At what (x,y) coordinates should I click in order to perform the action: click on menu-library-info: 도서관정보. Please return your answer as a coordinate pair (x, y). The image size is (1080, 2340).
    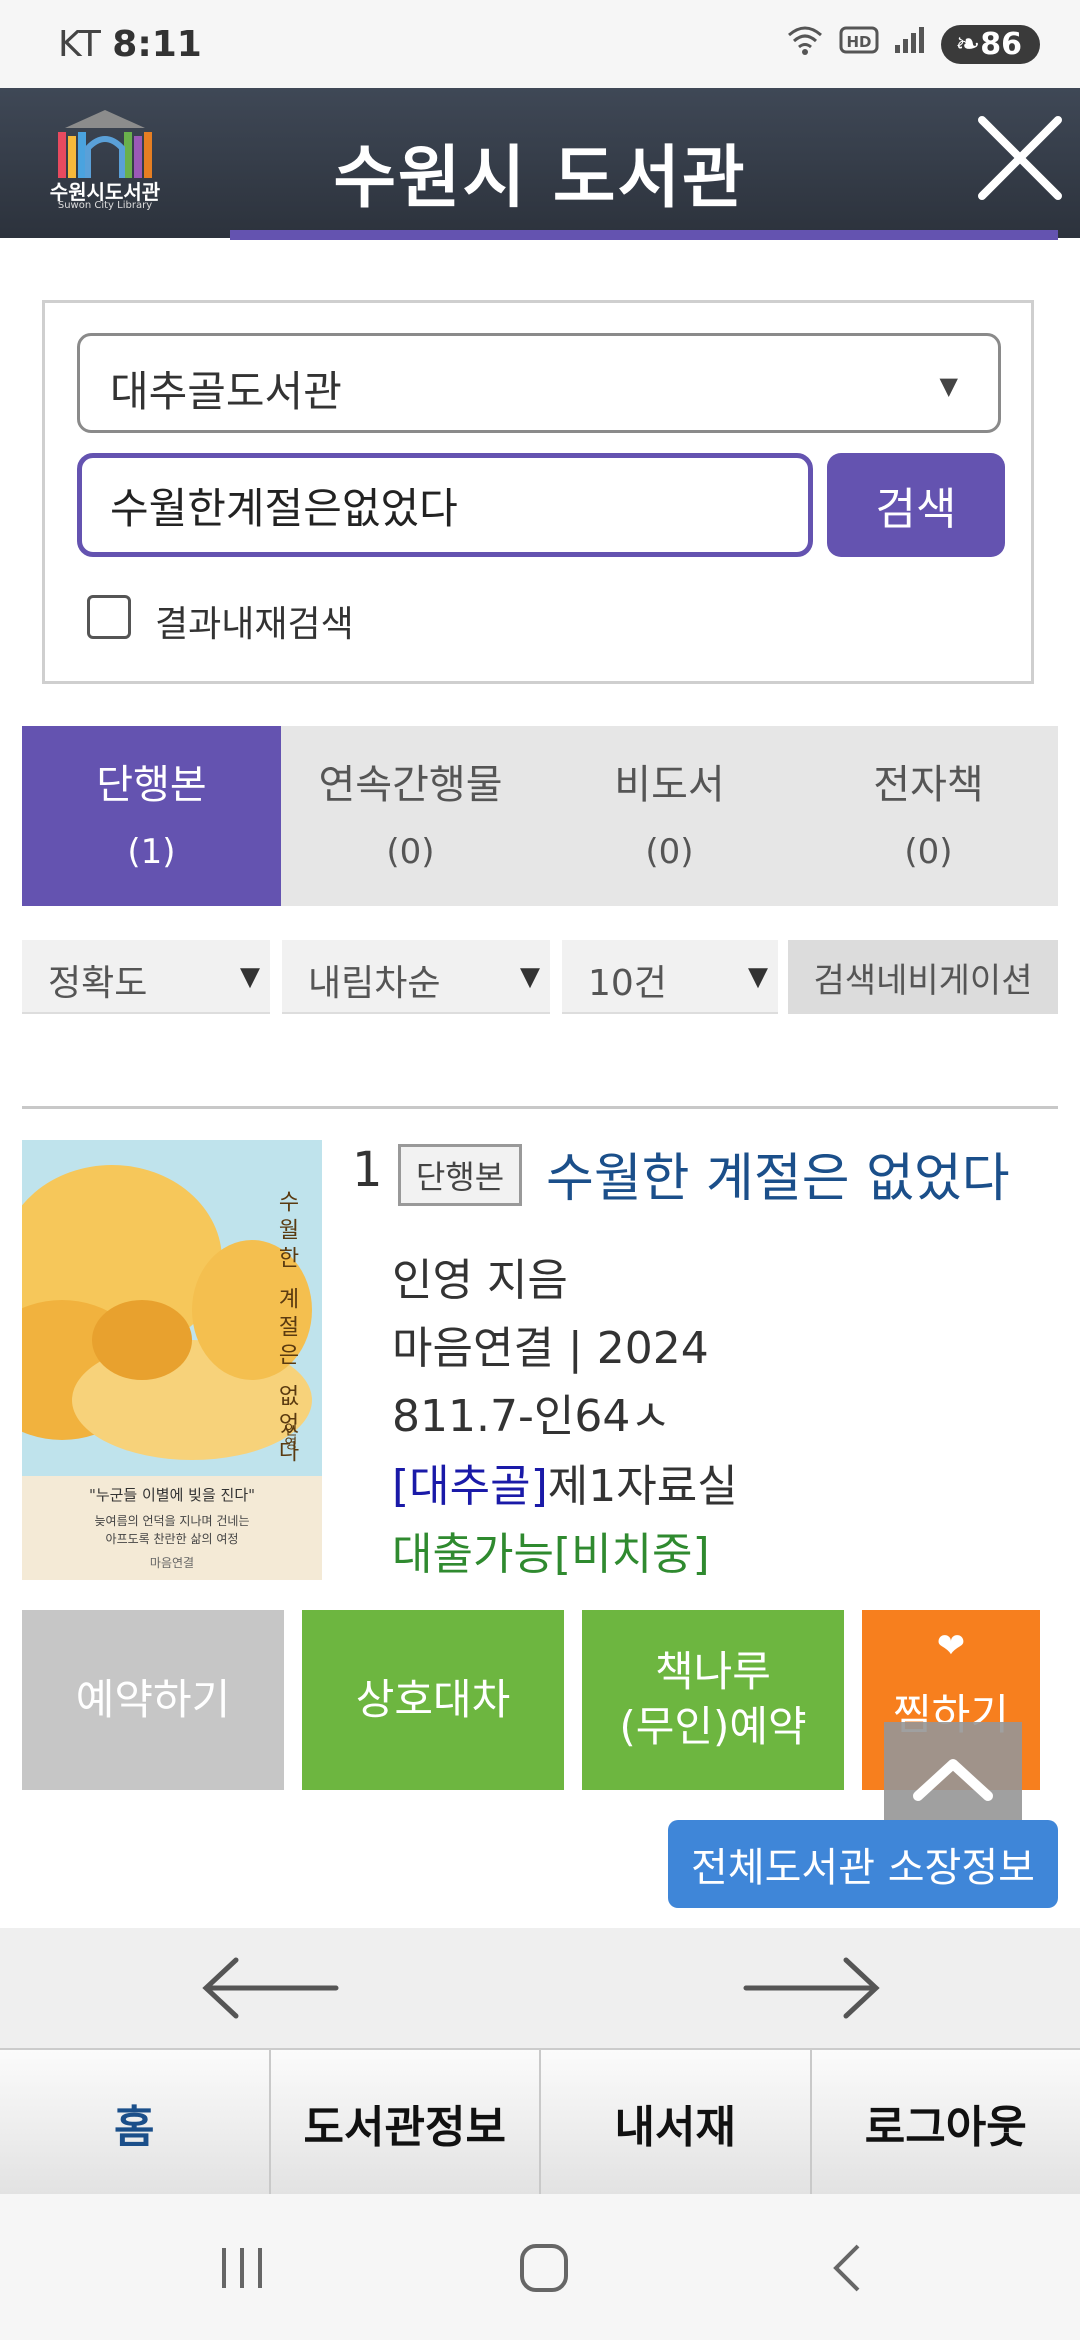
    Looking at the image, I should click on (405, 2123).